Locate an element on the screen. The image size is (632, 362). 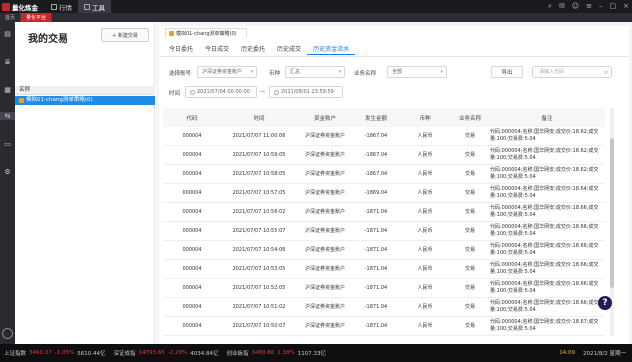
index-cy: 创业板指 3480.86 1.18% 1107.33亿 is located at coordinates (276, 353).